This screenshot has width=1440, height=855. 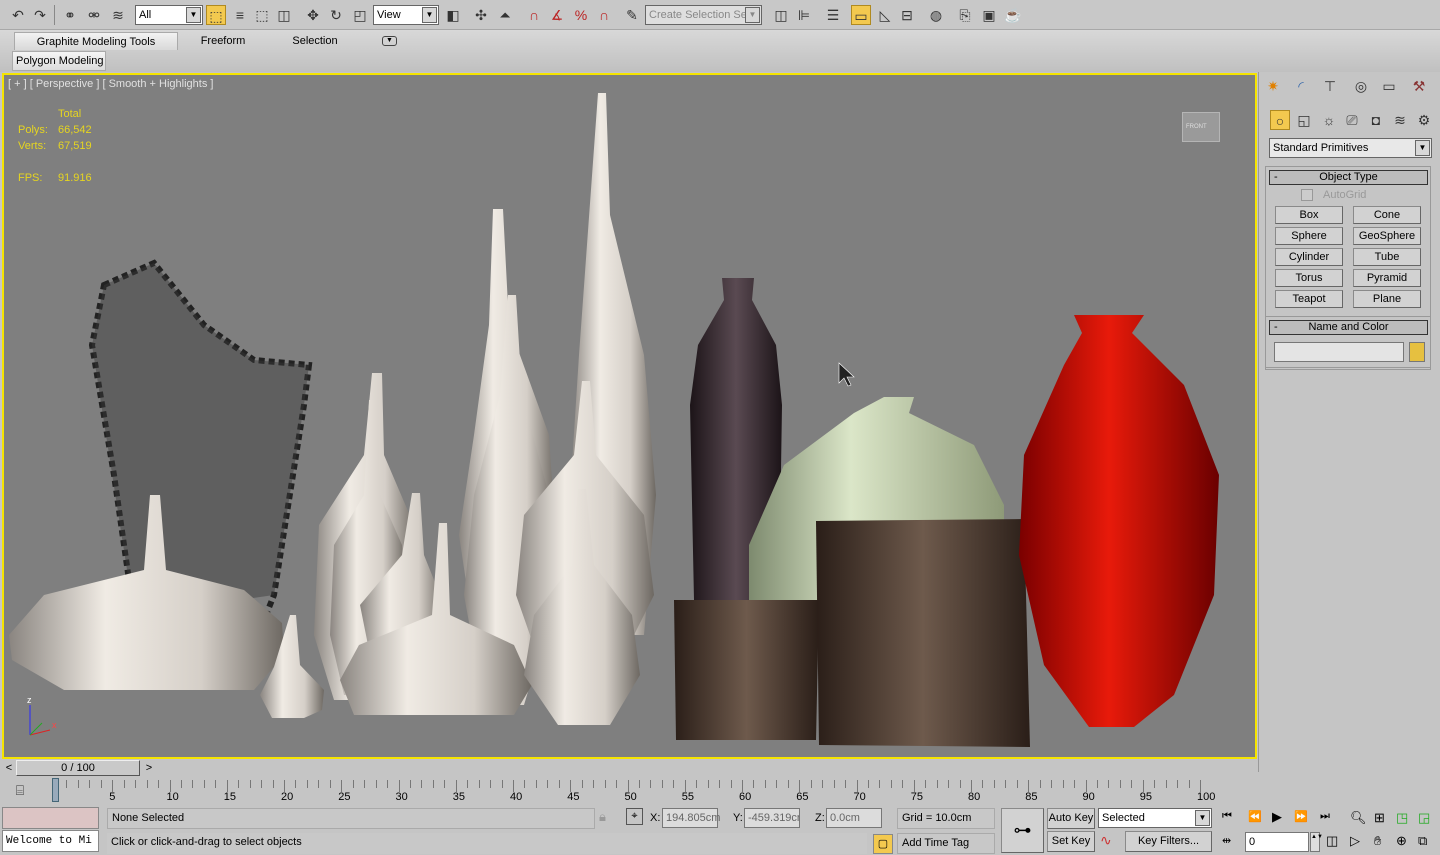 I want to click on mirror-icon: ◫, so click(x=781, y=15).